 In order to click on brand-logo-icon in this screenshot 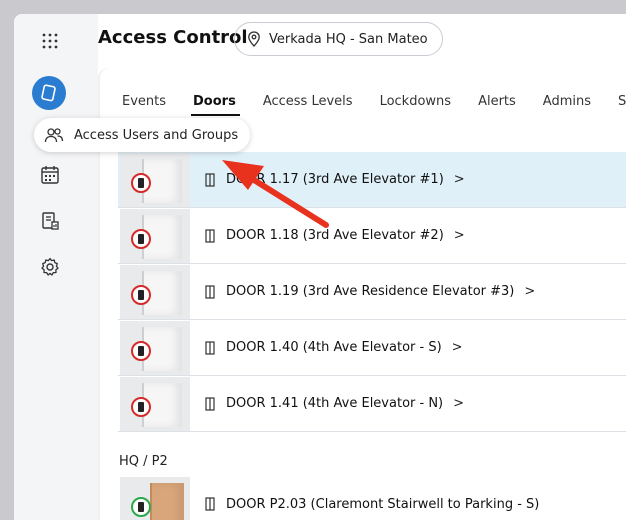, I will do `click(49, 93)`.